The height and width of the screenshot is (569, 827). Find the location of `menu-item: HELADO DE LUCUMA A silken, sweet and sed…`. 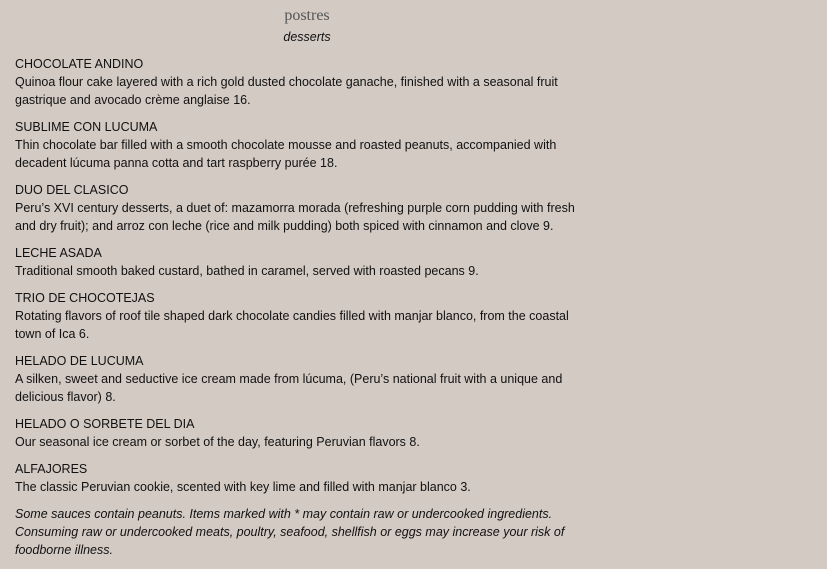

menu-item: HELADO DE LUCUMA A silken, sweet and sed… is located at coordinates (305, 379).